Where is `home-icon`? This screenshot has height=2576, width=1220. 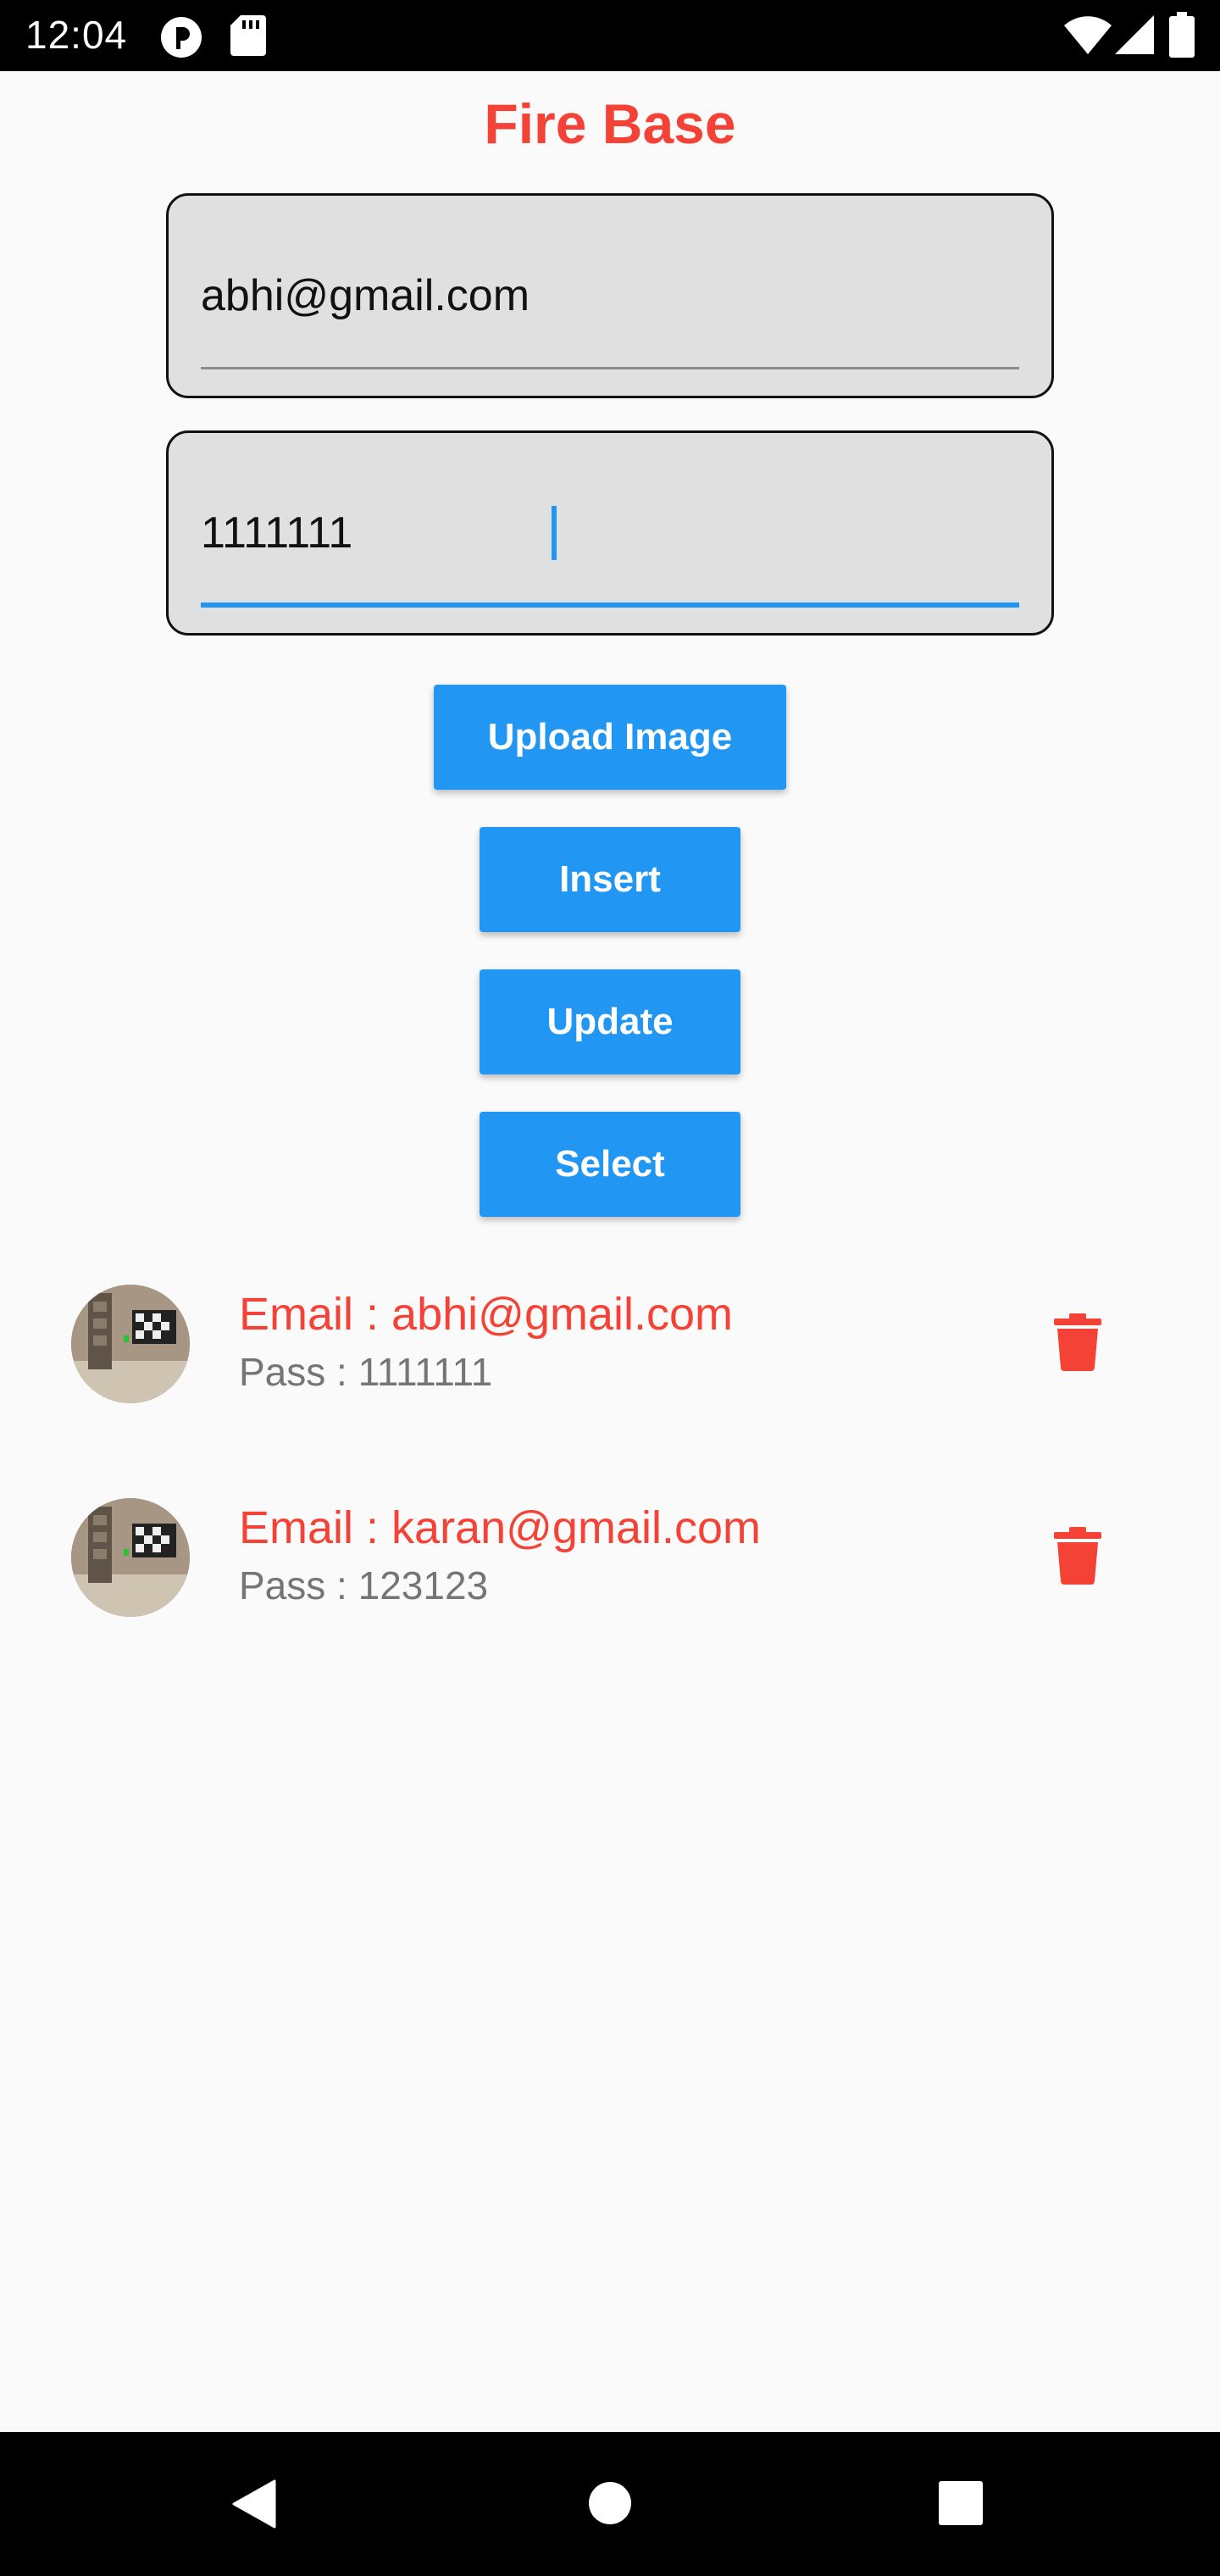 home-icon is located at coordinates (610, 2503).